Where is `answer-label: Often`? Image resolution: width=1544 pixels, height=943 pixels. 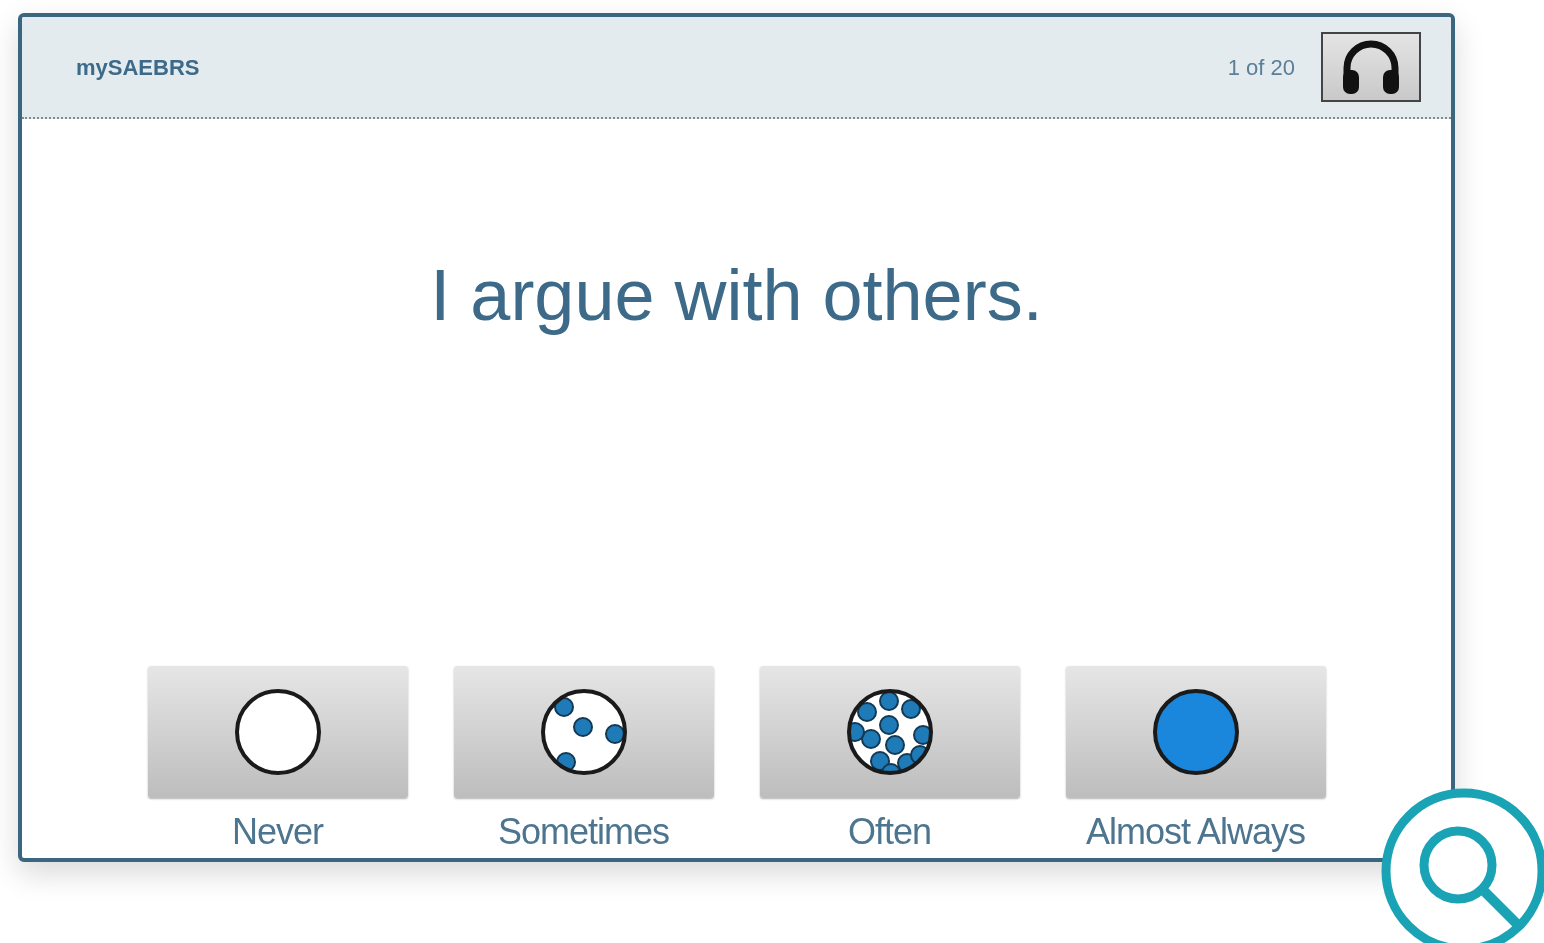
answer-label: Often is located at coordinates (889, 832).